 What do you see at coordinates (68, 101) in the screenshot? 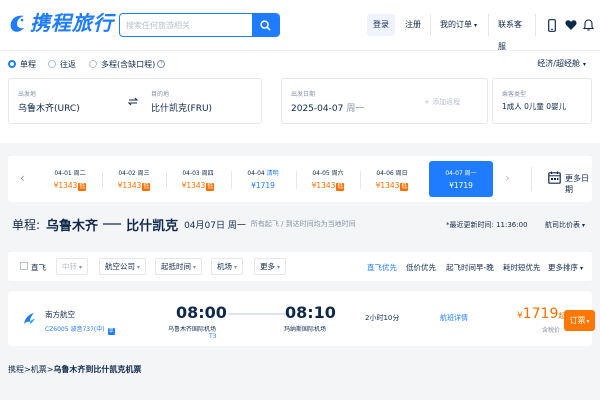
I see `departure-field: 出发地 乌鲁木齐(URC)` at bounding box center [68, 101].